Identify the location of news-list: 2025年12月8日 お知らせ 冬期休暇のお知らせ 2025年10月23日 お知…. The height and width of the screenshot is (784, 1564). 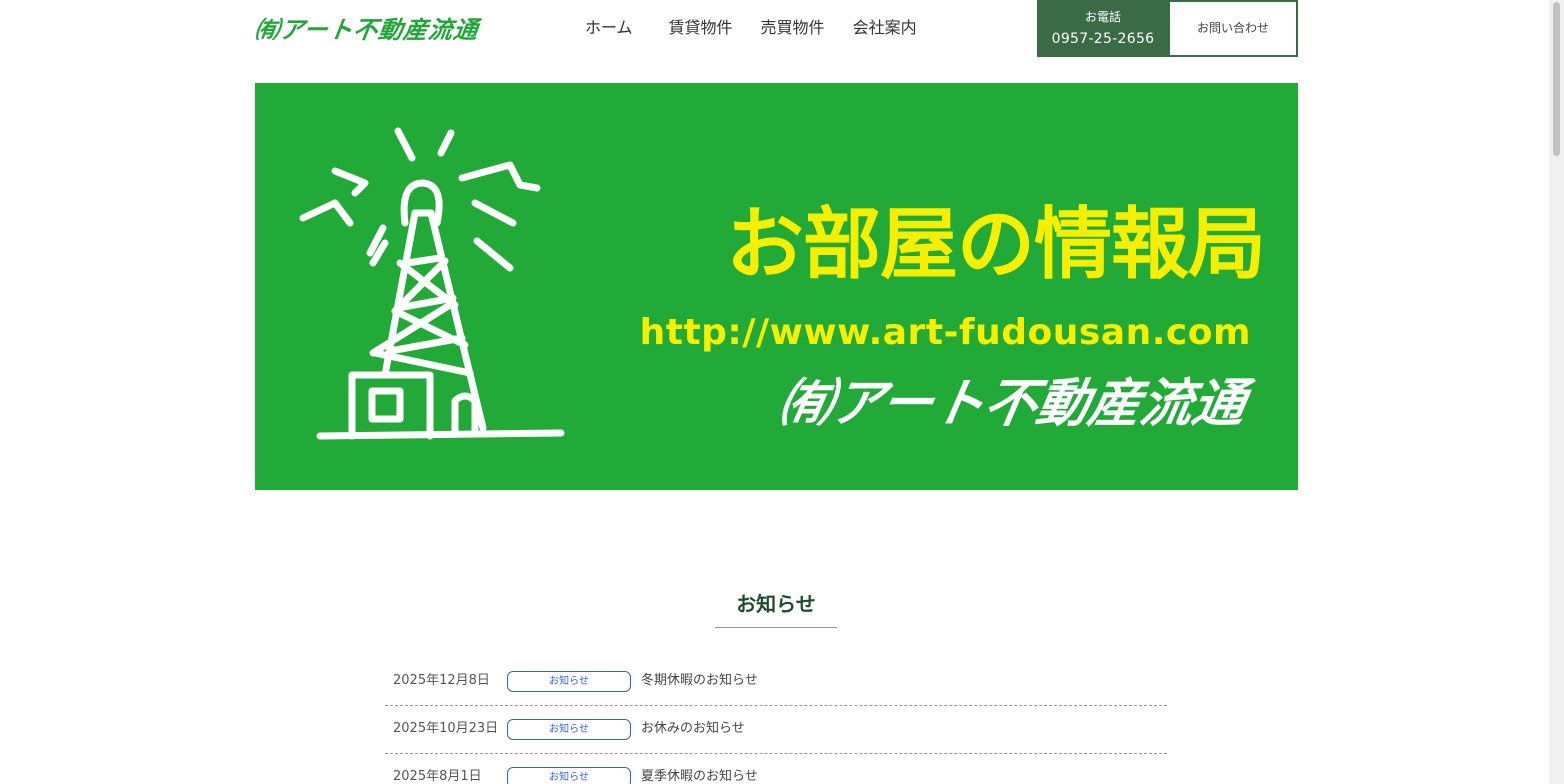
(776, 721).